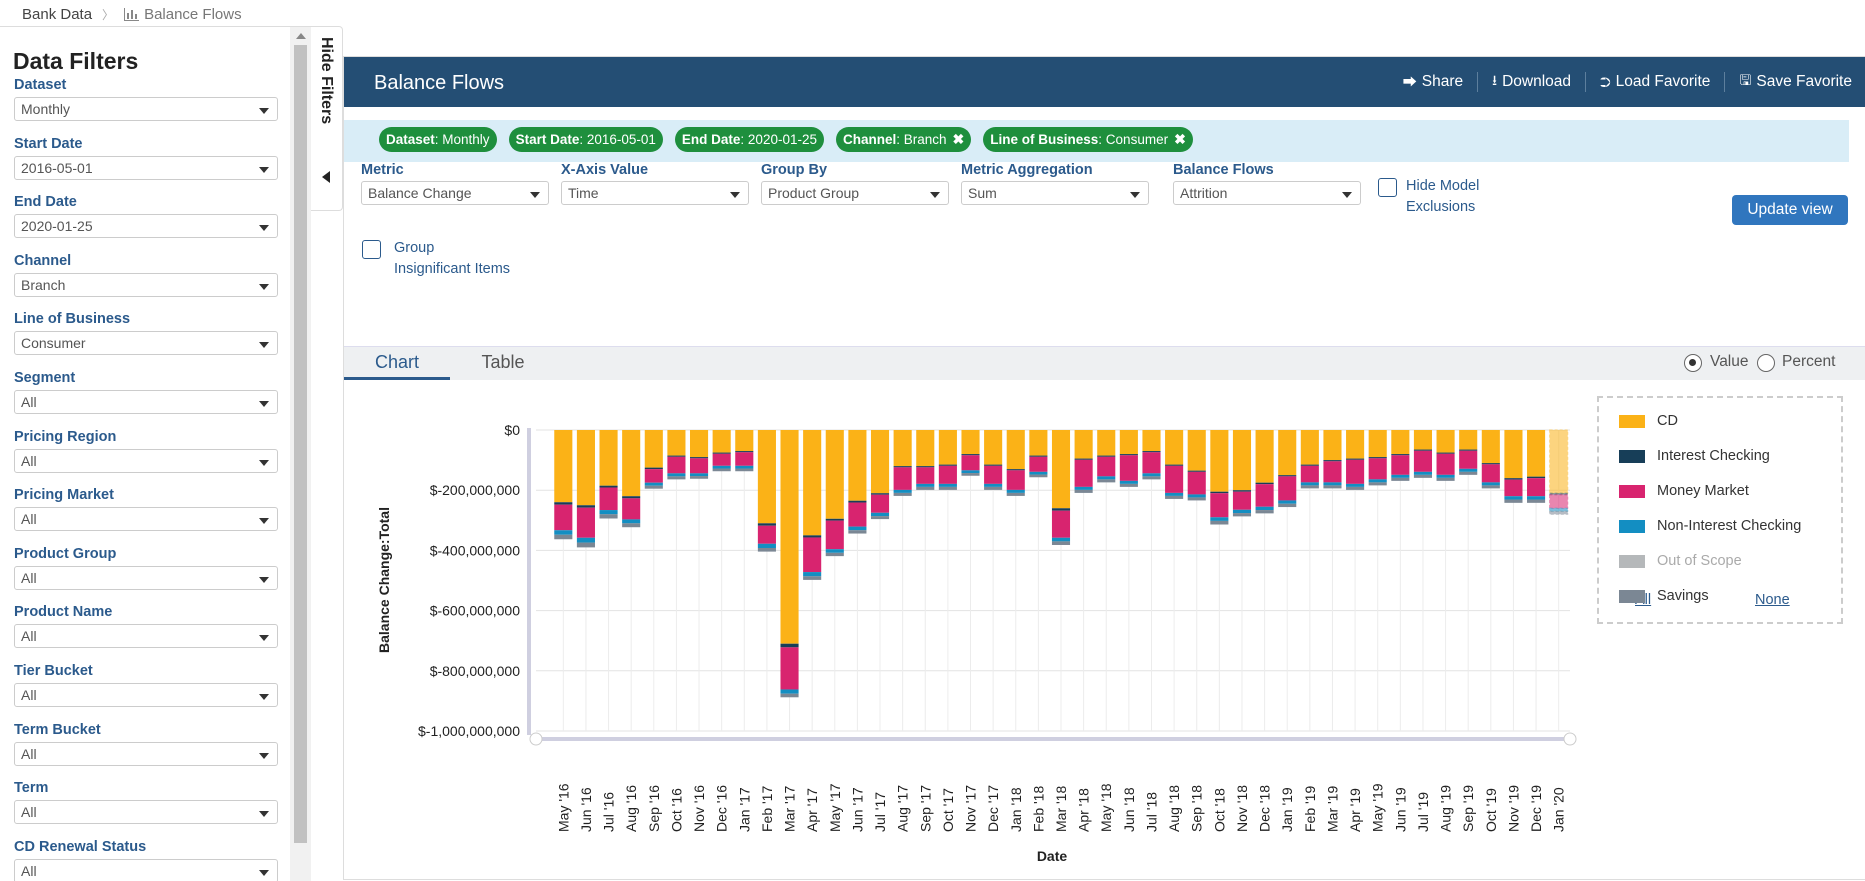  I want to click on x-tick-label: Dec '18, so click(1265, 808).